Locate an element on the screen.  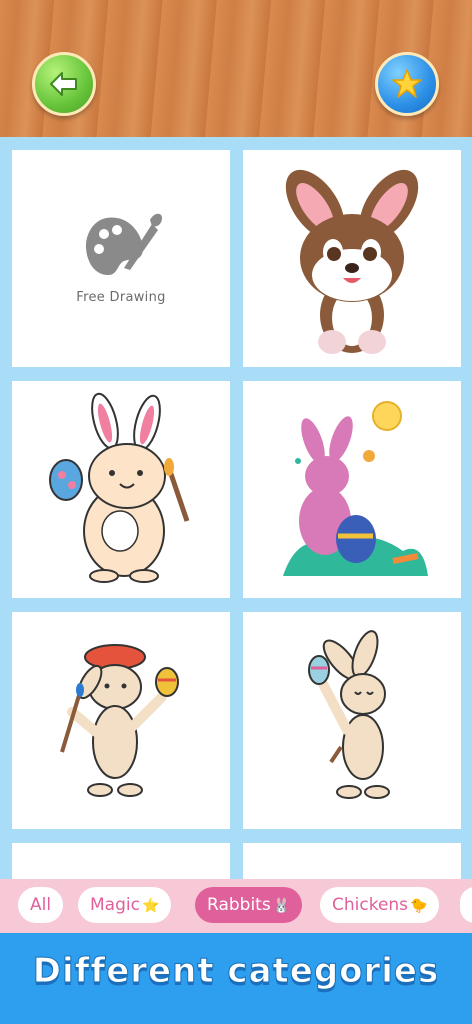
category-chip-label: All is located at coordinates (41, 905).